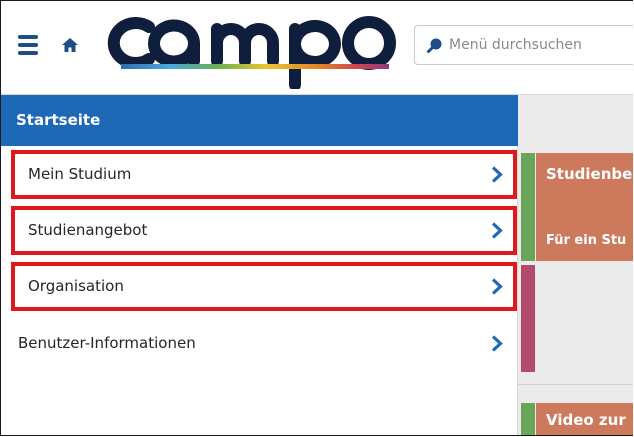 The width and height of the screenshot is (634, 437). I want to click on tile-studienbeginn: Studienbe Für ein Stu, so click(584, 207).